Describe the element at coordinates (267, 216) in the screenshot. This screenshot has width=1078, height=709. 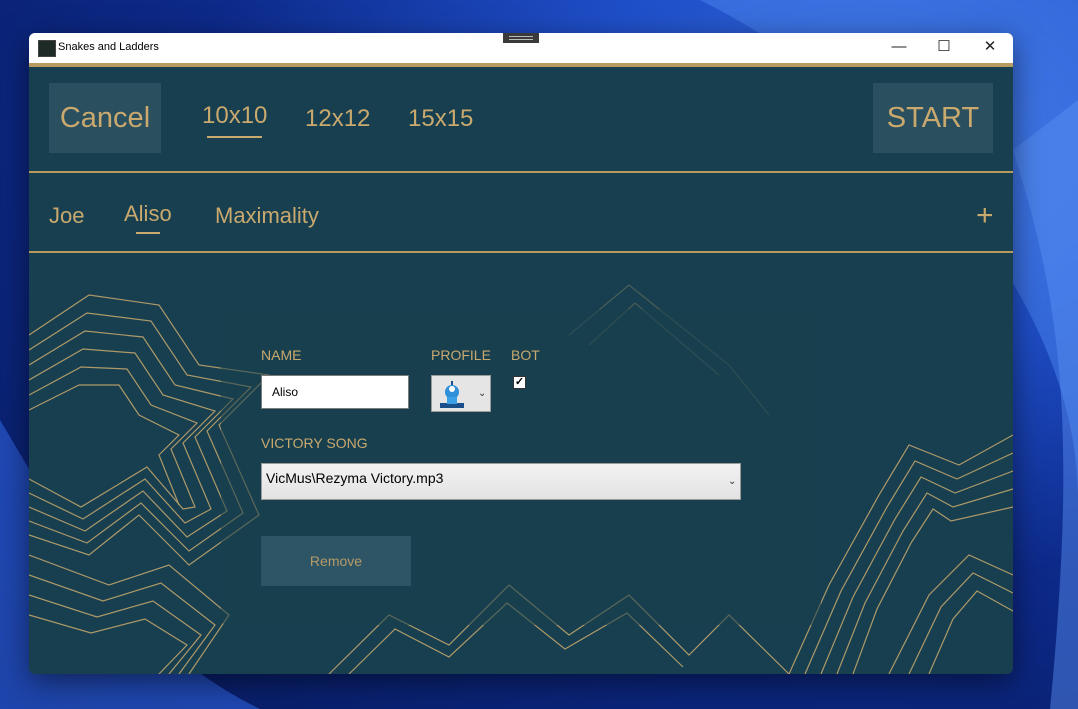
I see `player-tab-maximality: Maximality` at that location.